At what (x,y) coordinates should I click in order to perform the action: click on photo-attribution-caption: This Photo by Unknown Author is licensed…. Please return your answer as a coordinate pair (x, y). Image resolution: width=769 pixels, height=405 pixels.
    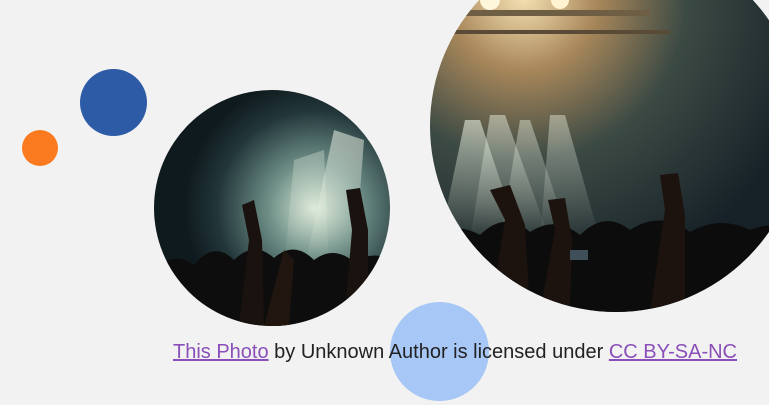
    Looking at the image, I should click on (460, 352).